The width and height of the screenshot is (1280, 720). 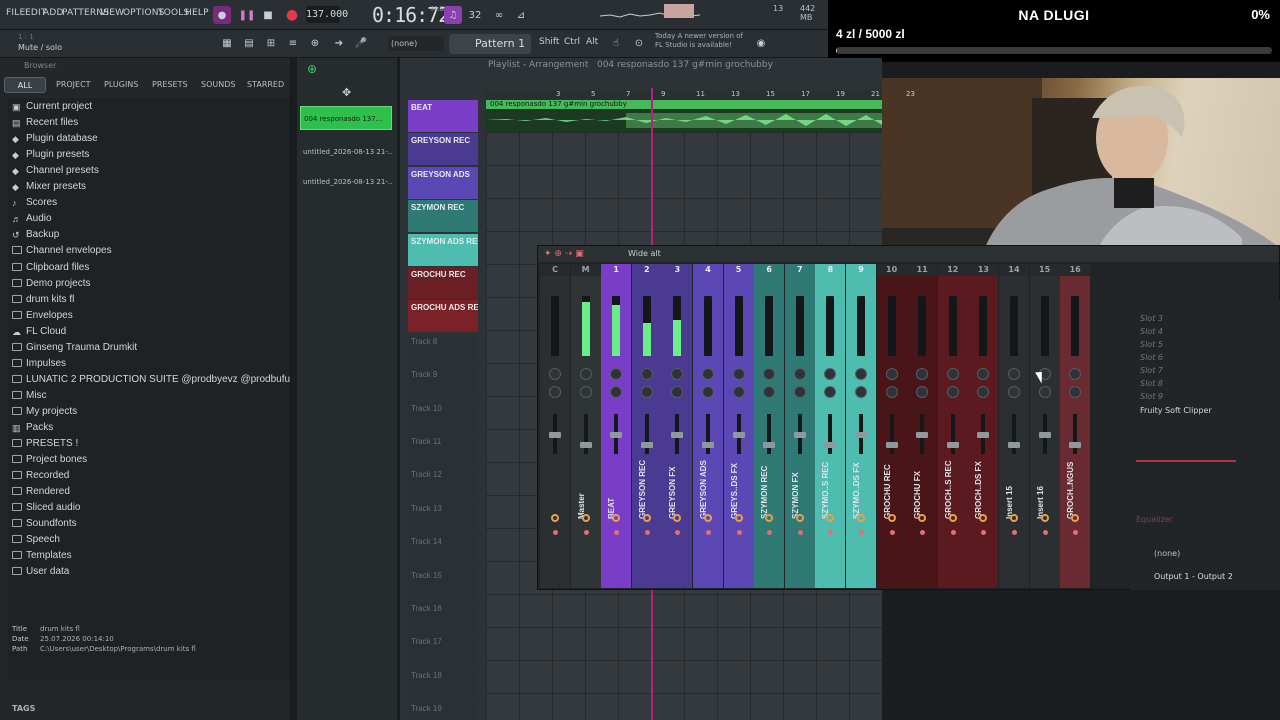 What do you see at coordinates (443, 710) in the screenshot?
I see `track-header: Track 19` at bounding box center [443, 710].